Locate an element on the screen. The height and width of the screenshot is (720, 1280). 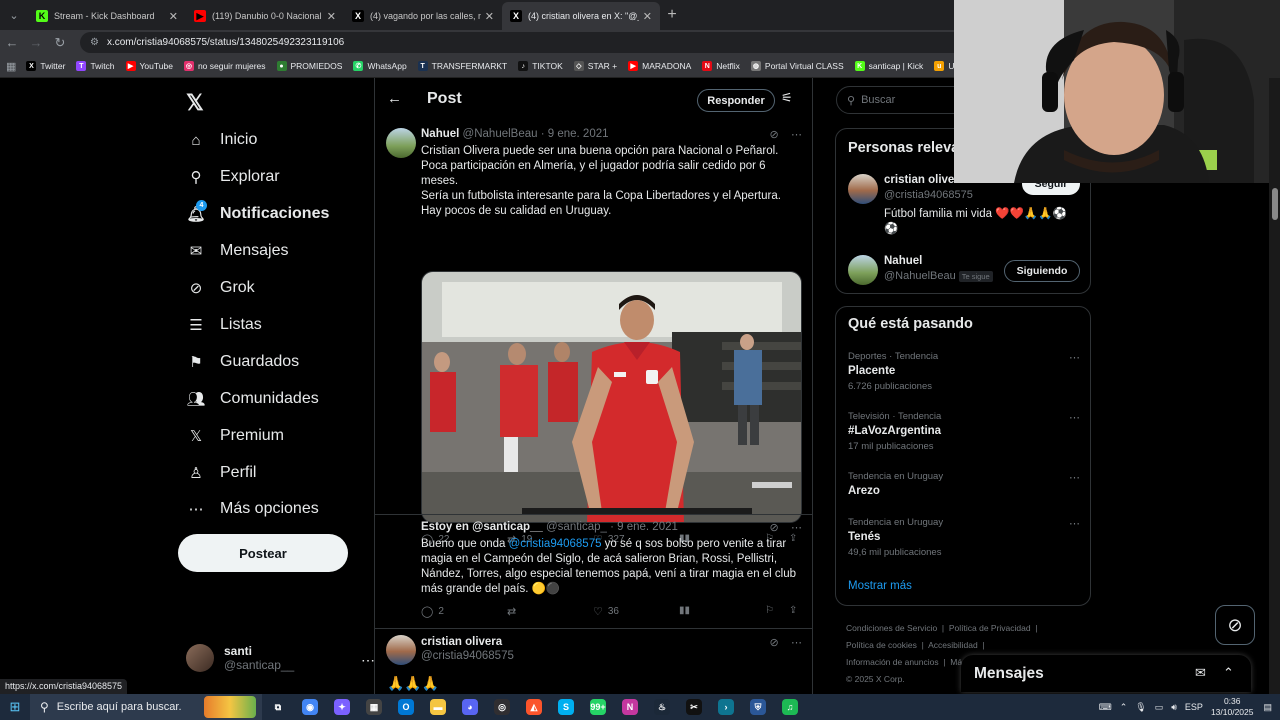
steam-icon: ♨ is located at coordinates (662, 707).